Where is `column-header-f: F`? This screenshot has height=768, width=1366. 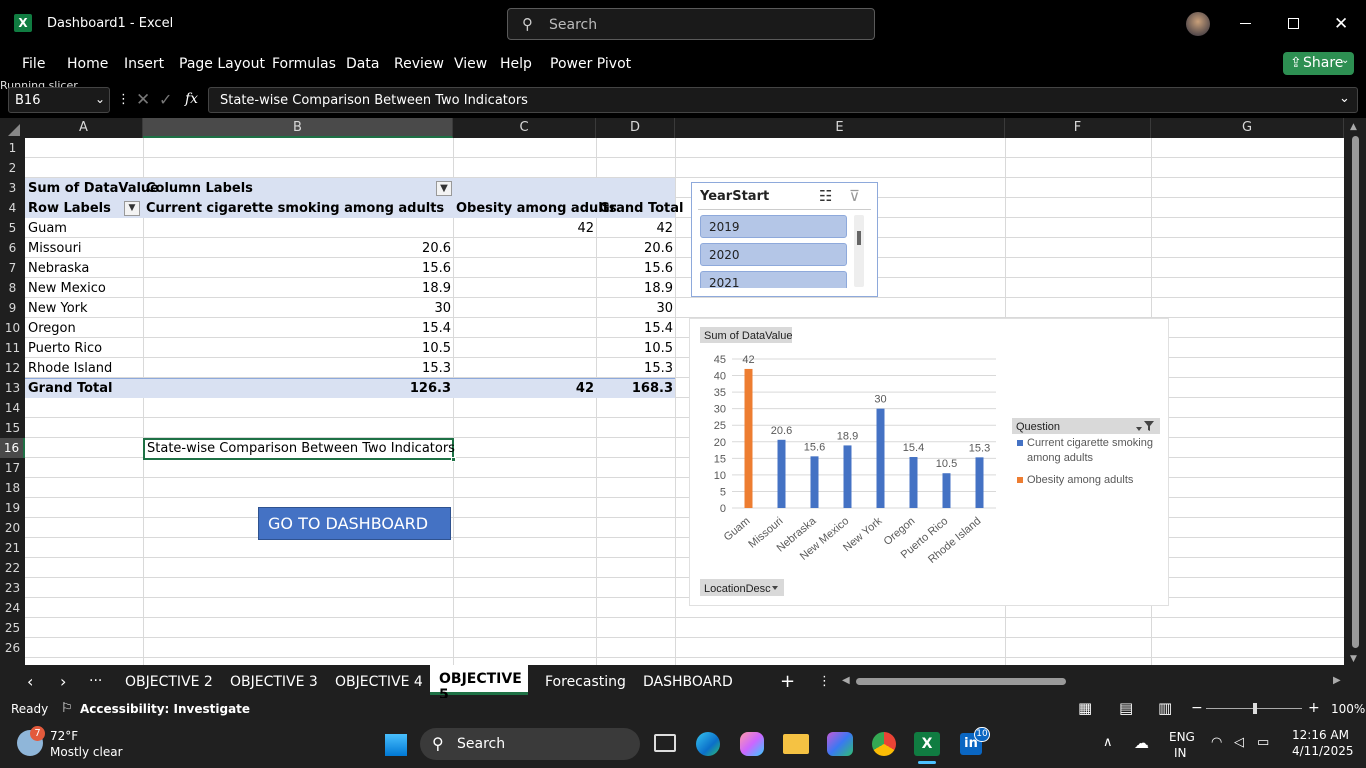 column-header-f: F is located at coordinates (1078, 128).